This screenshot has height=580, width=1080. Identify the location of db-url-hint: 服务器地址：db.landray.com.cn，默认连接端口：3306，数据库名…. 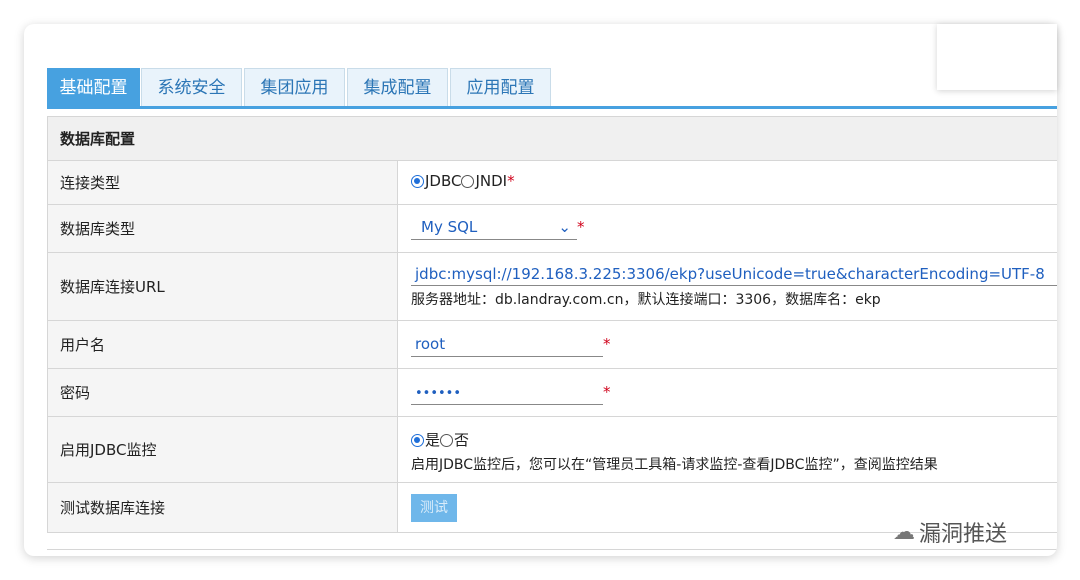
(646, 300).